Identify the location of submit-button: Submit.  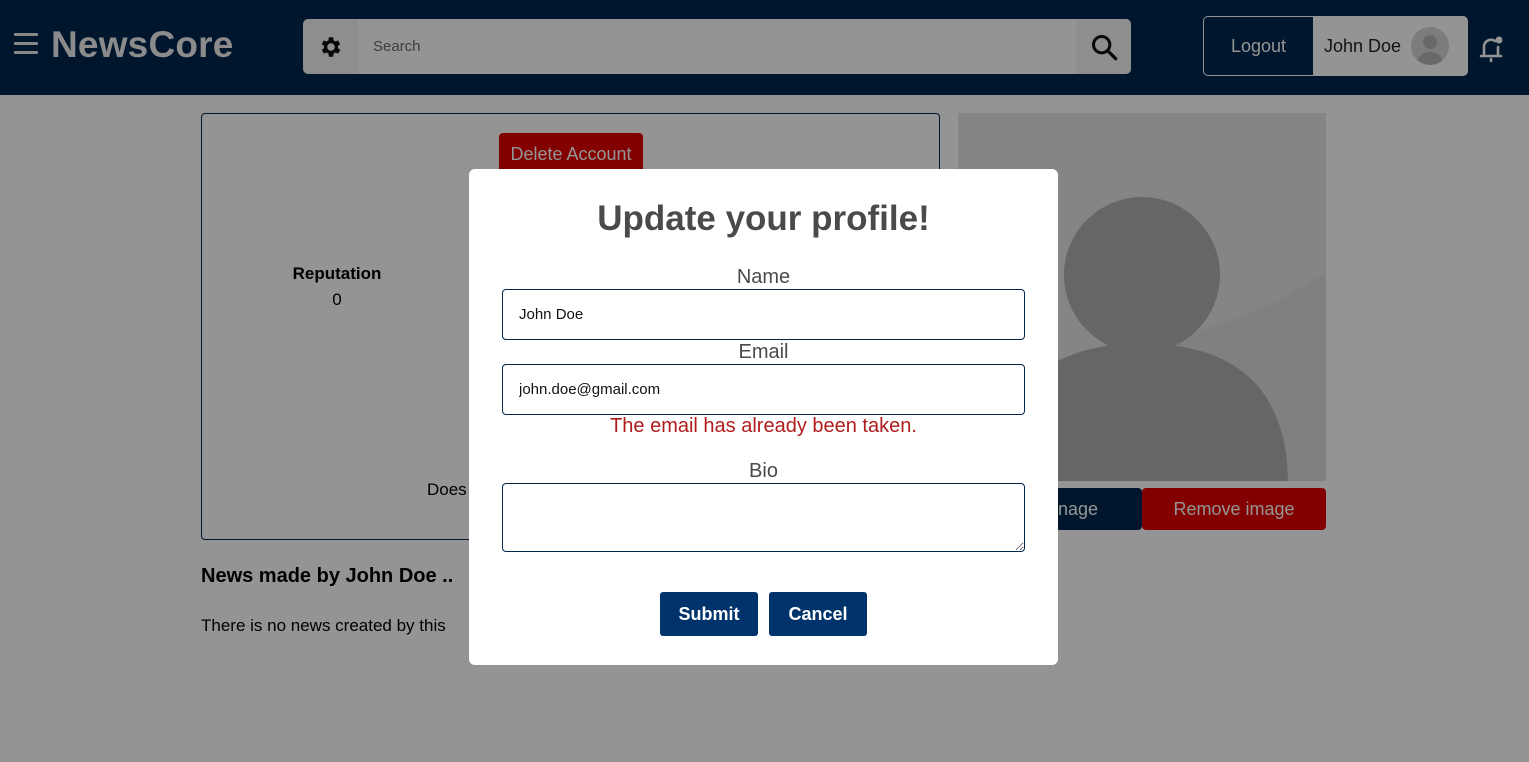
(709, 614).